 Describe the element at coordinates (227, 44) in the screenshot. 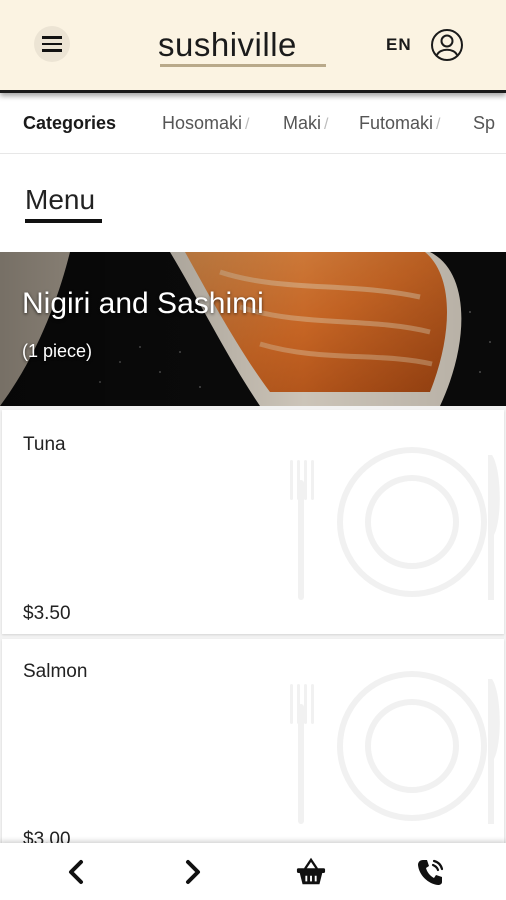

I see `logo-text: sushiville` at that location.